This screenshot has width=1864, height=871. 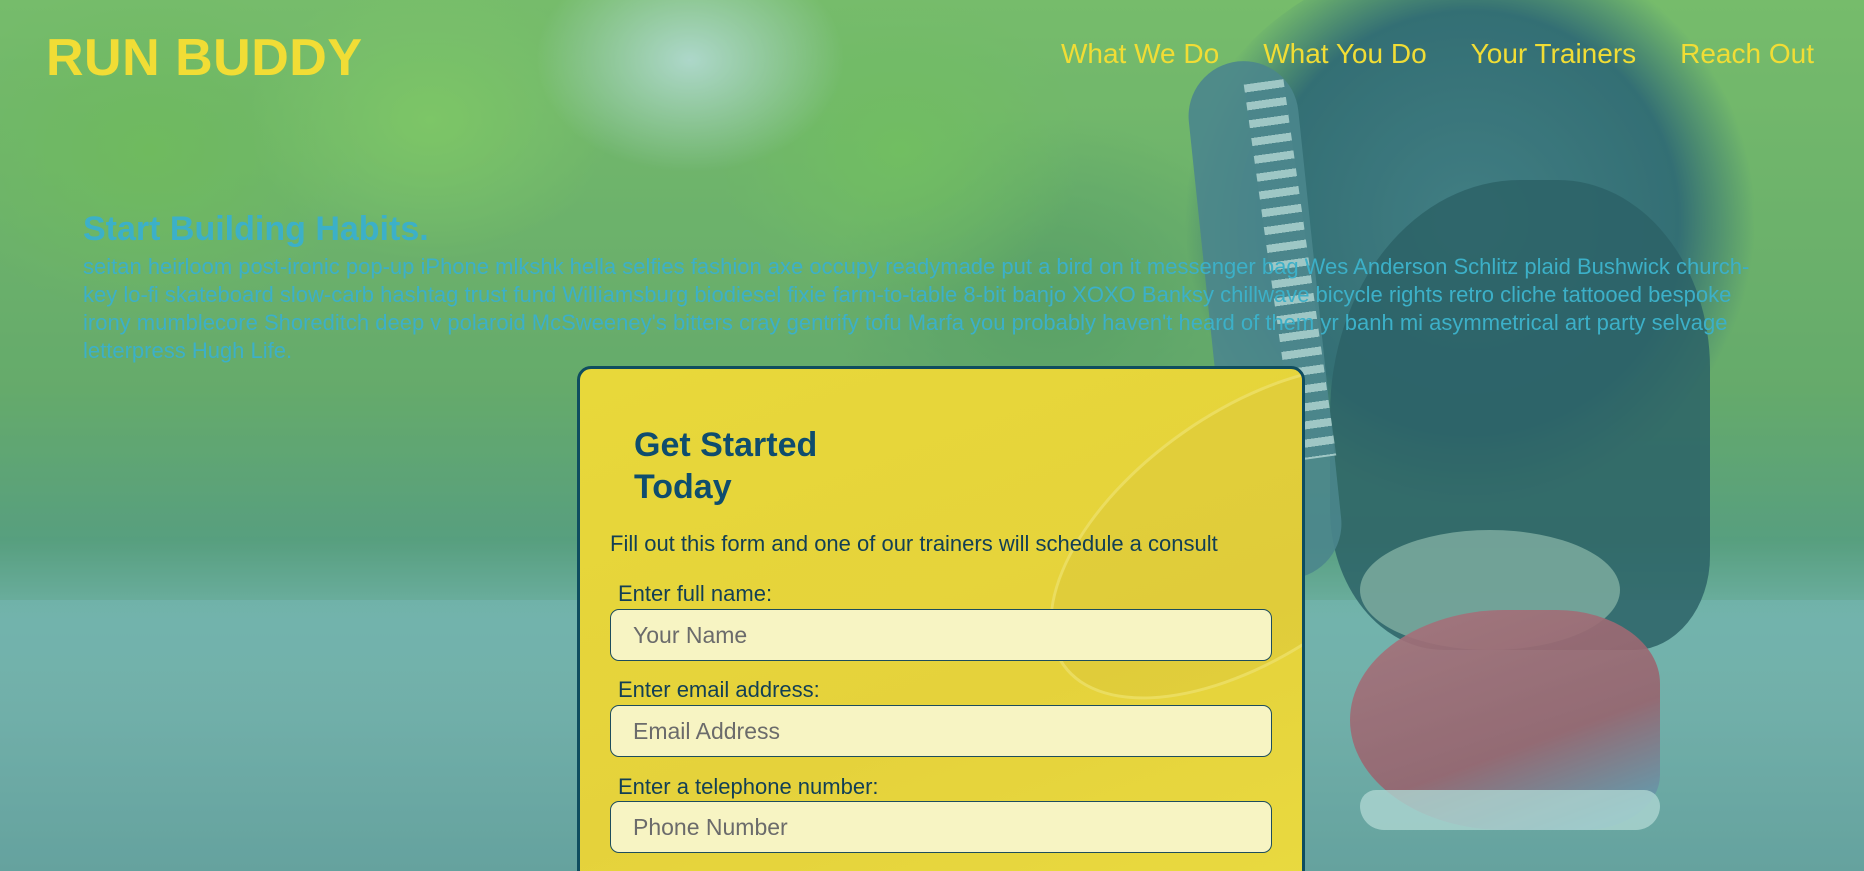 What do you see at coordinates (726, 466) in the screenshot?
I see `form-title: Get Started Today` at bounding box center [726, 466].